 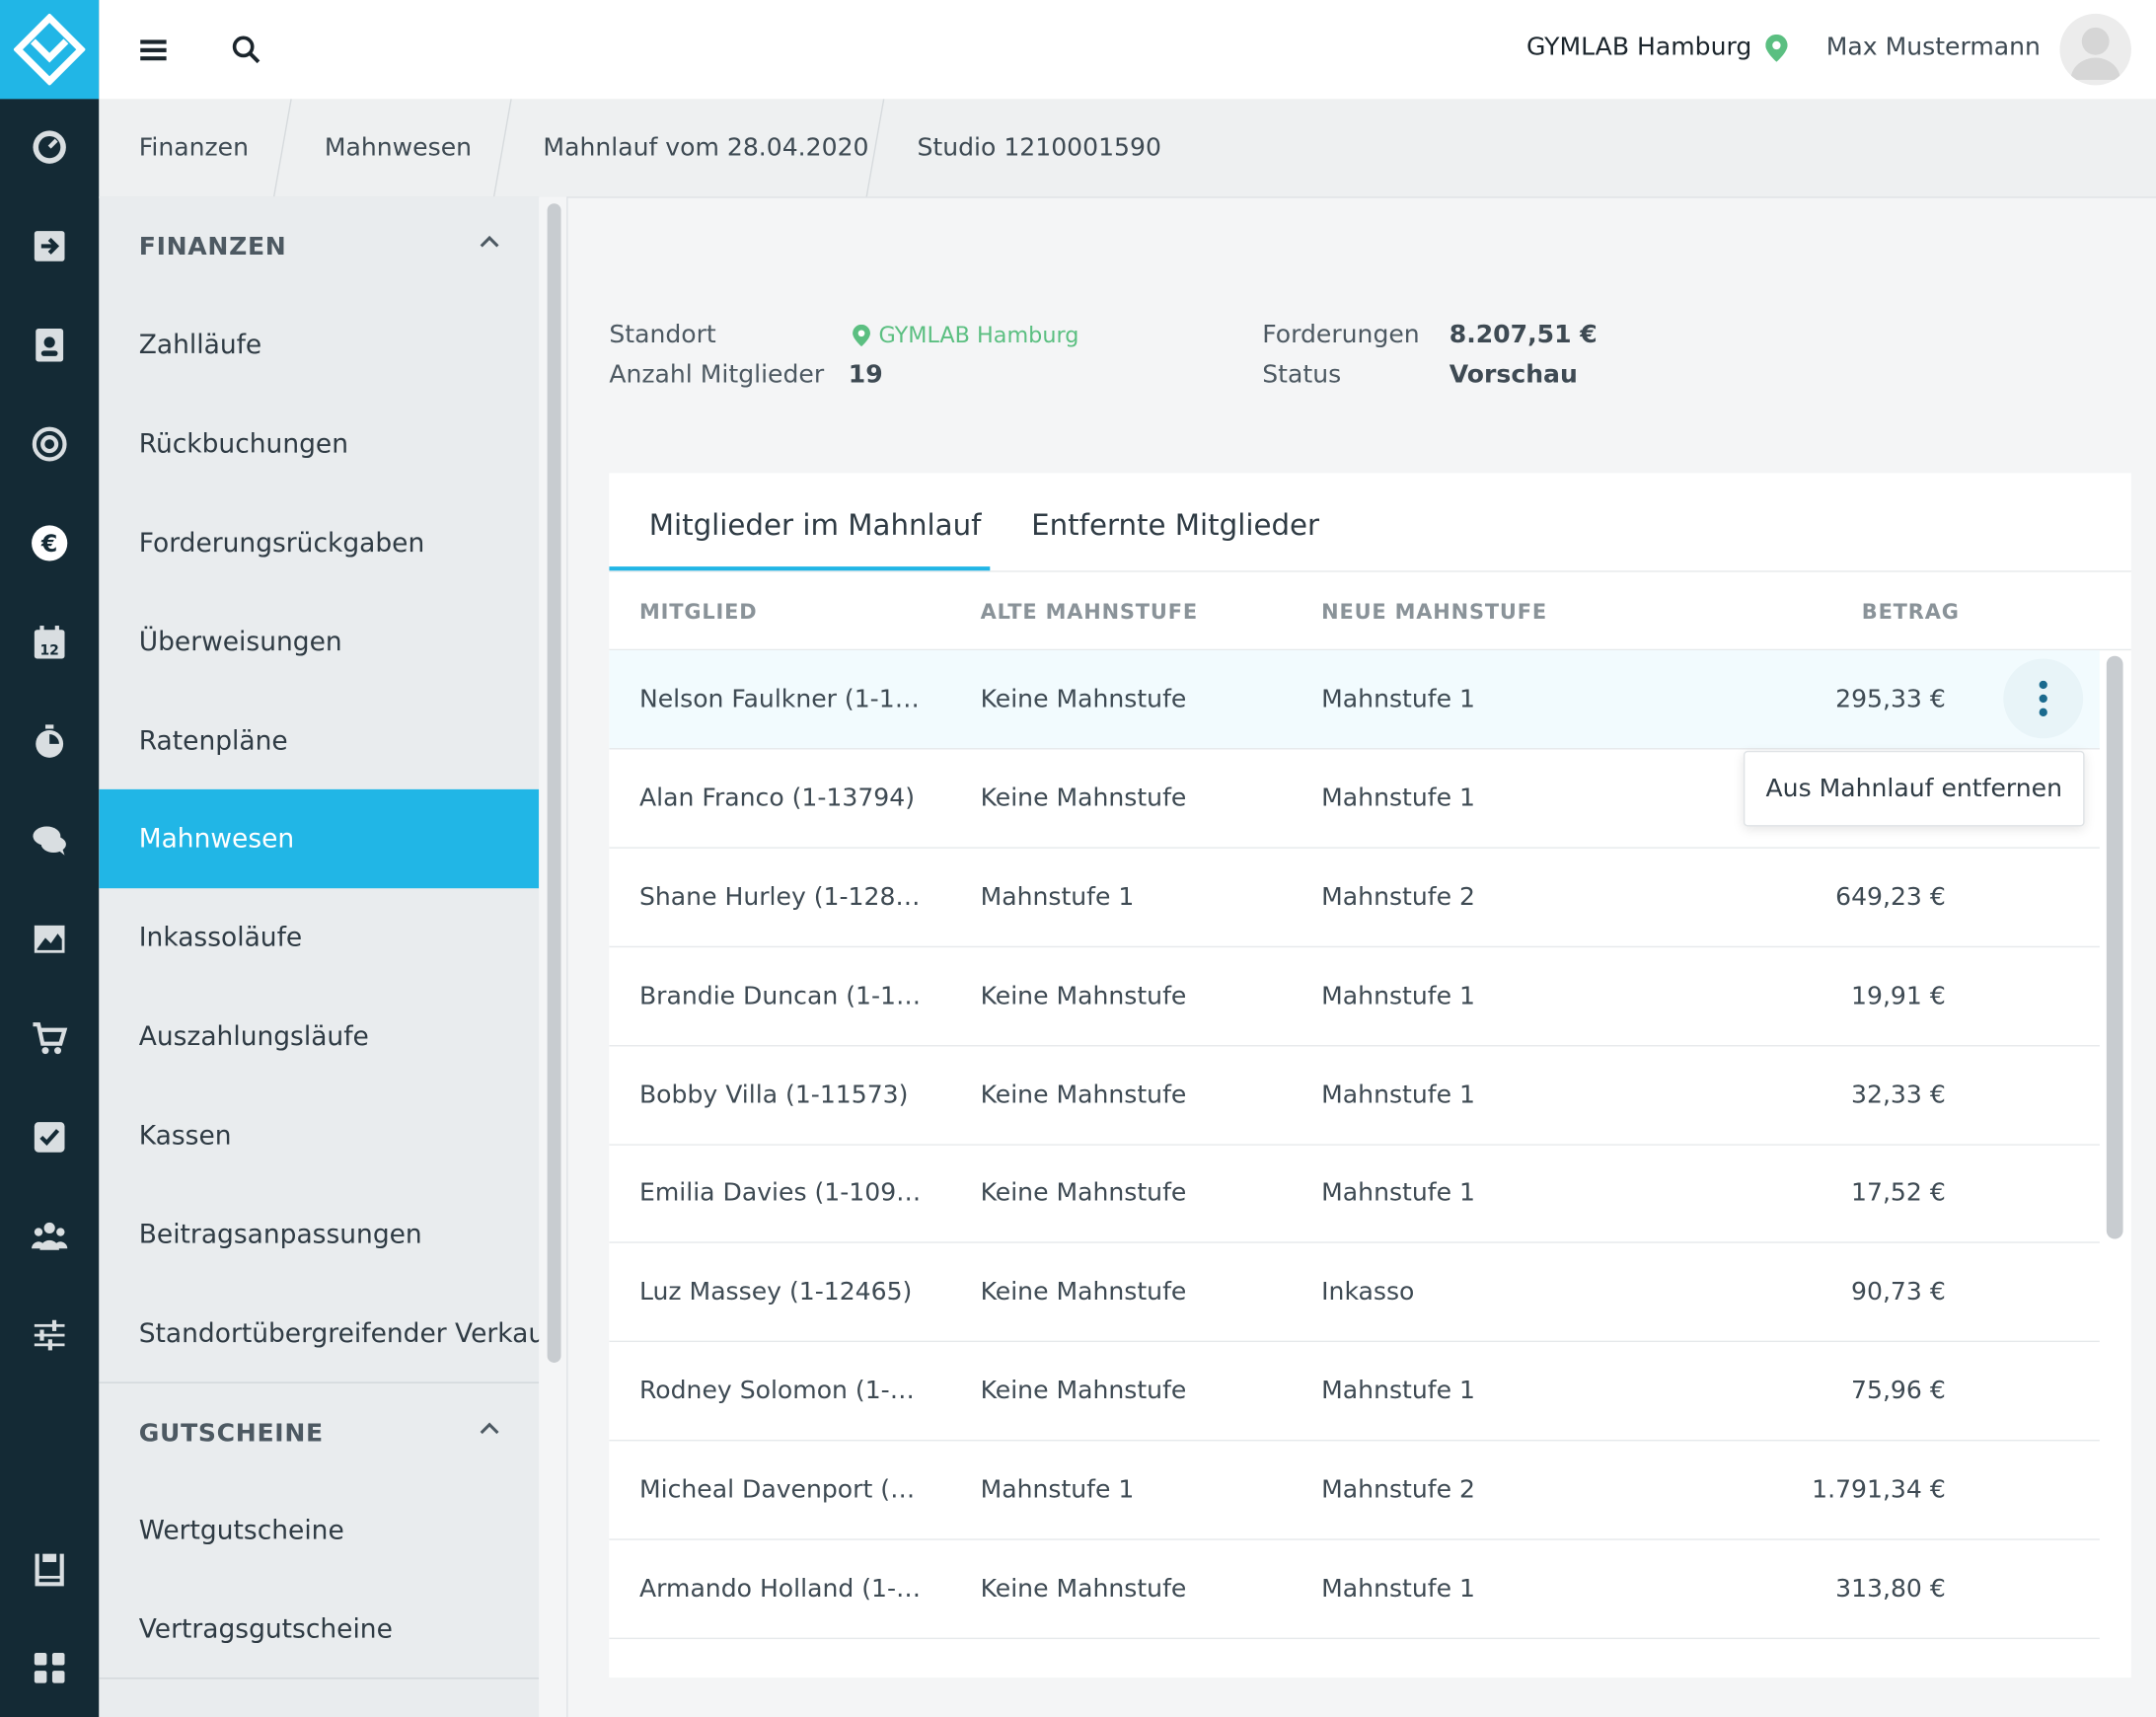 I want to click on more-vertical-icon, so click(x=2043, y=698).